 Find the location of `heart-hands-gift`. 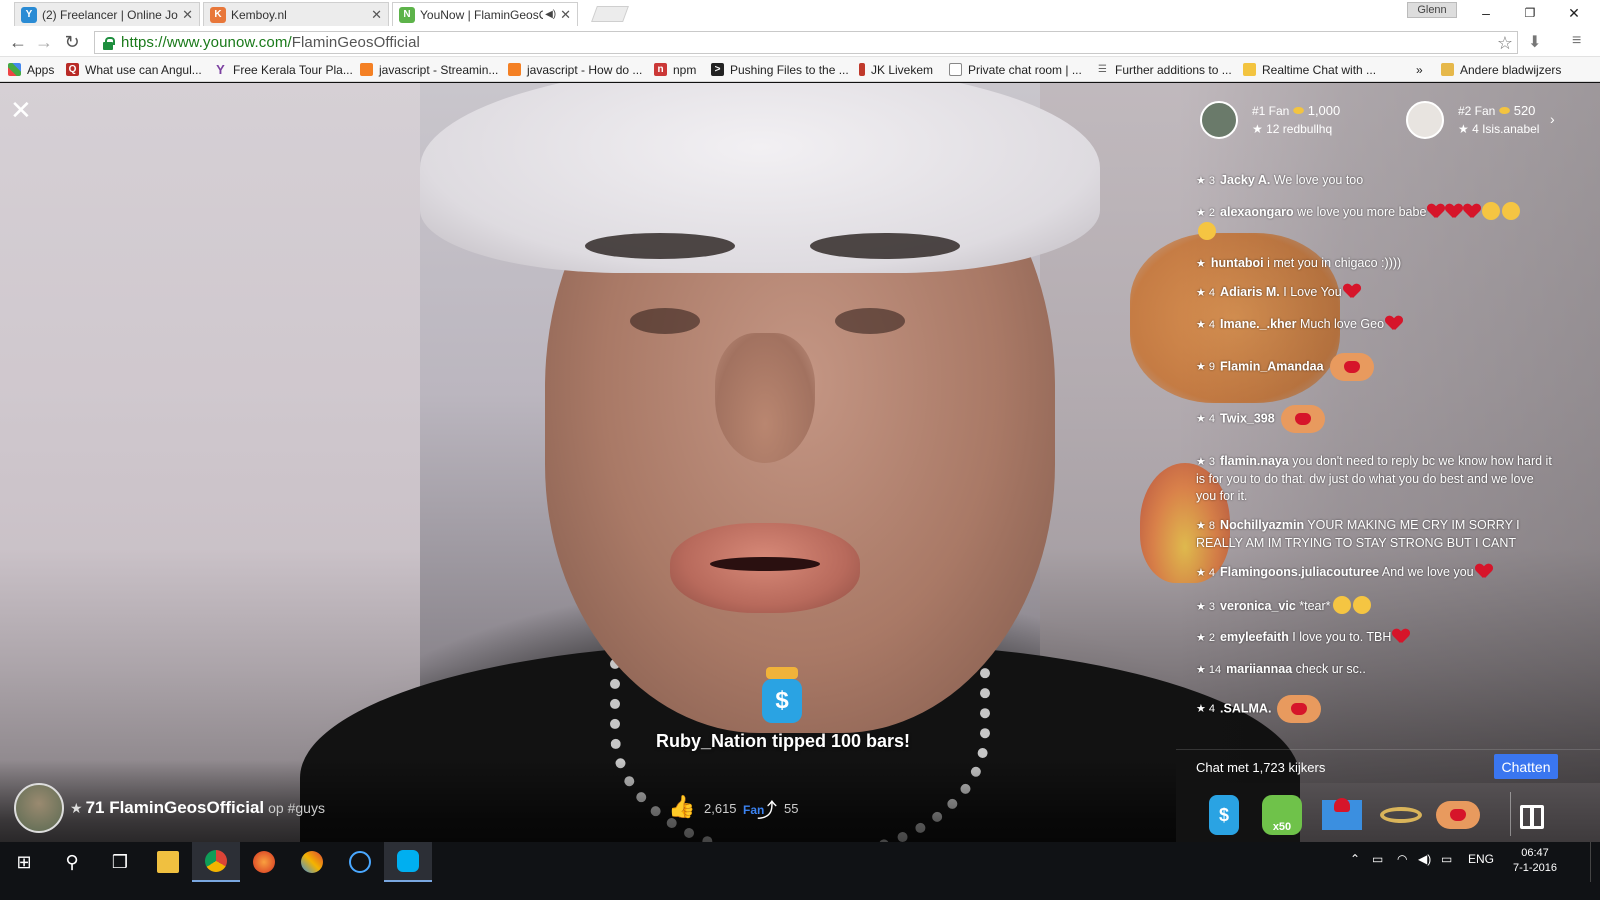

heart-hands-gift is located at coordinates (1458, 815).